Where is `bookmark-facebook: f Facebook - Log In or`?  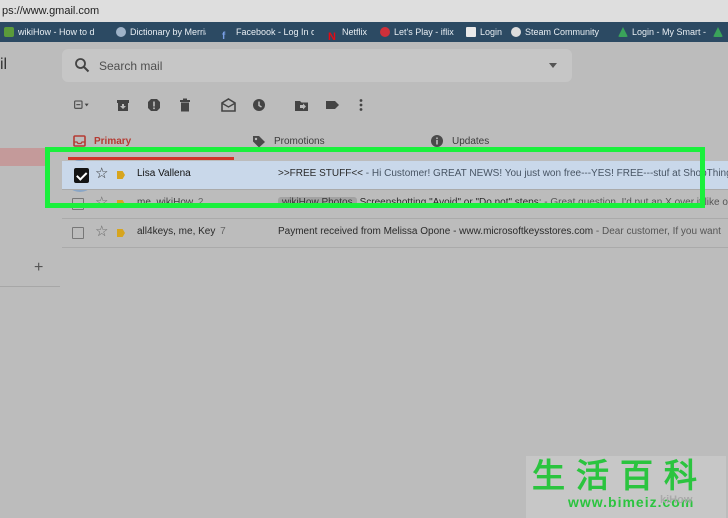
bookmark-facebook: f Facebook - Log In or is located at coordinates (268, 32).